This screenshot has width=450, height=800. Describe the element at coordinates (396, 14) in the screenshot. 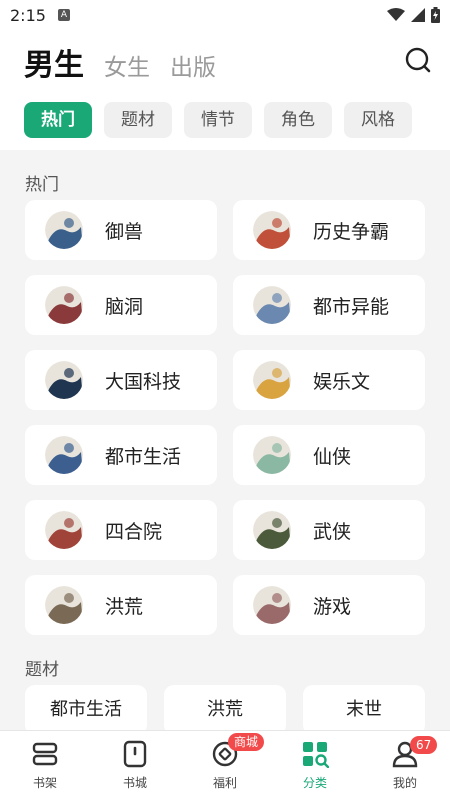

I see `wifi-icon` at that location.